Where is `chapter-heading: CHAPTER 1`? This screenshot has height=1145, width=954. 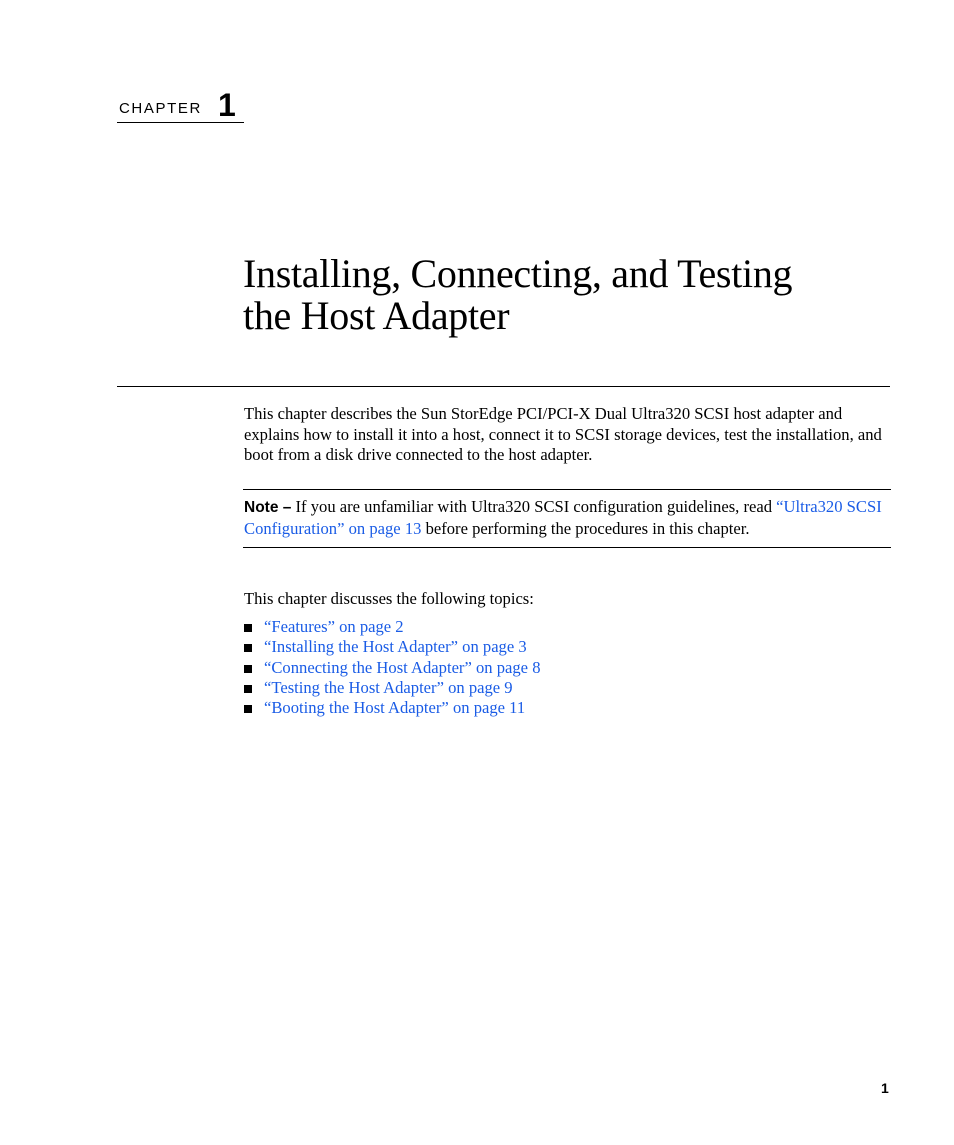 chapter-heading: CHAPTER 1 is located at coordinates (180, 105).